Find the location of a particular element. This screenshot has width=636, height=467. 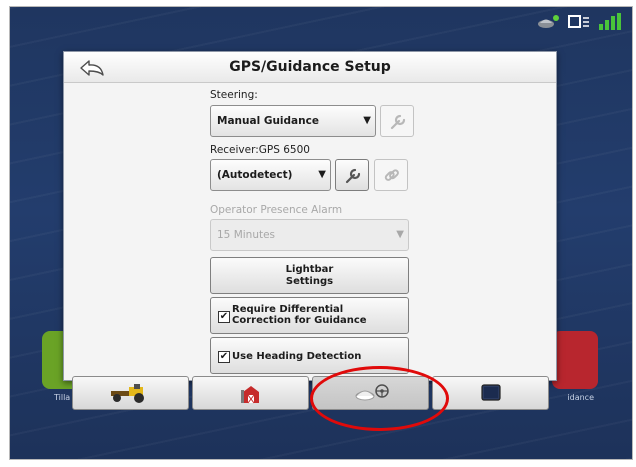

steering-settings-button is located at coordinates (397, 121).